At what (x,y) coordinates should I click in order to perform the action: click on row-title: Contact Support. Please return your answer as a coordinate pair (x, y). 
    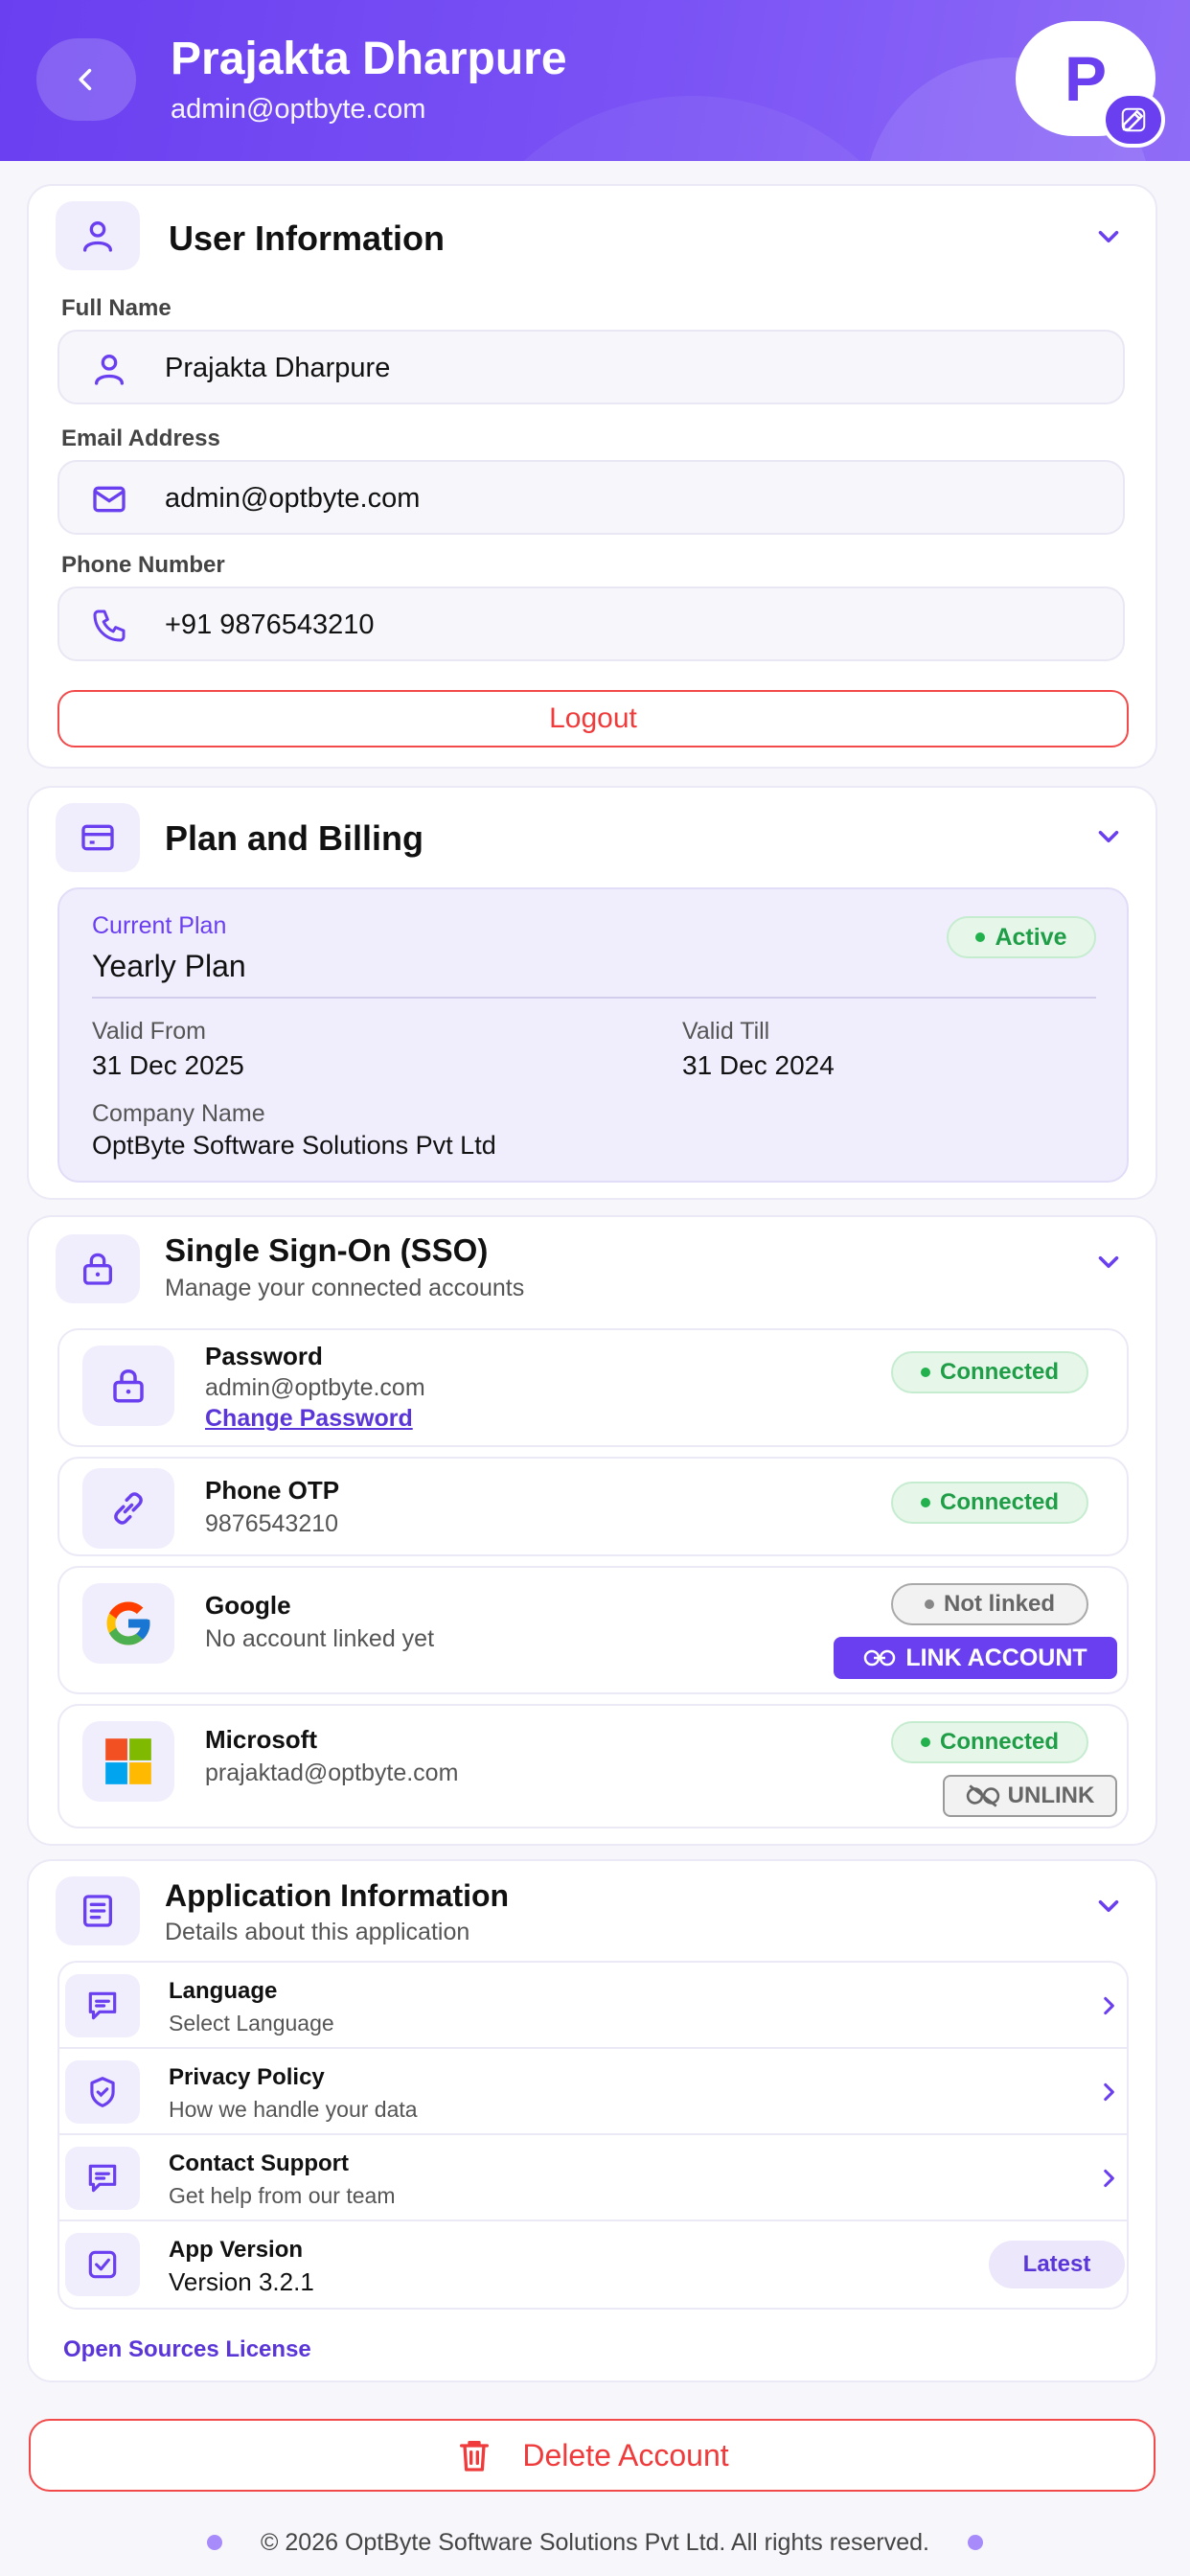
    Looking at the image, I should click on (259, 2163).